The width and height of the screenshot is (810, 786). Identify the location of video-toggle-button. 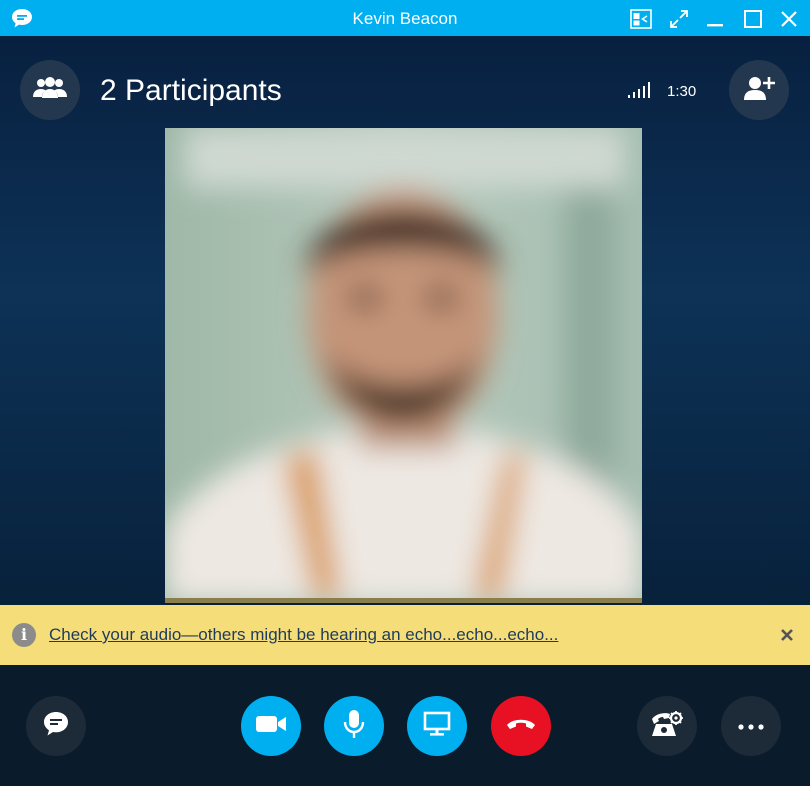
(271, 726).